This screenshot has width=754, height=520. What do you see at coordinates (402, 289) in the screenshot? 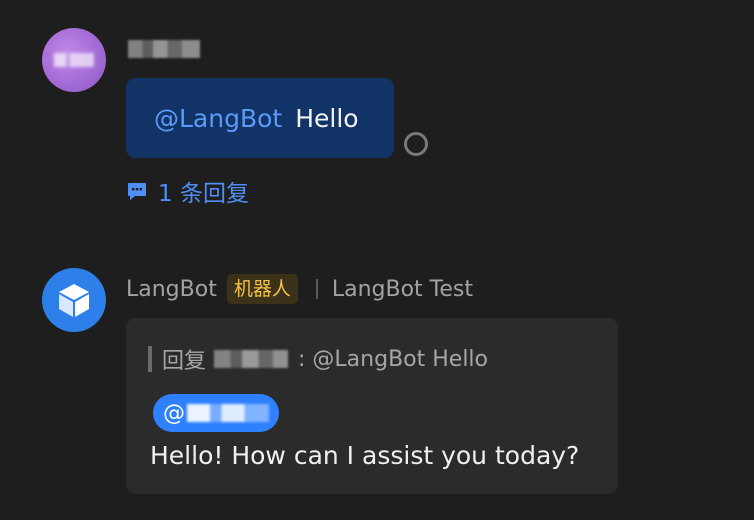
I see `channel-name: LangBot Test` at bounding box center [402, 289].